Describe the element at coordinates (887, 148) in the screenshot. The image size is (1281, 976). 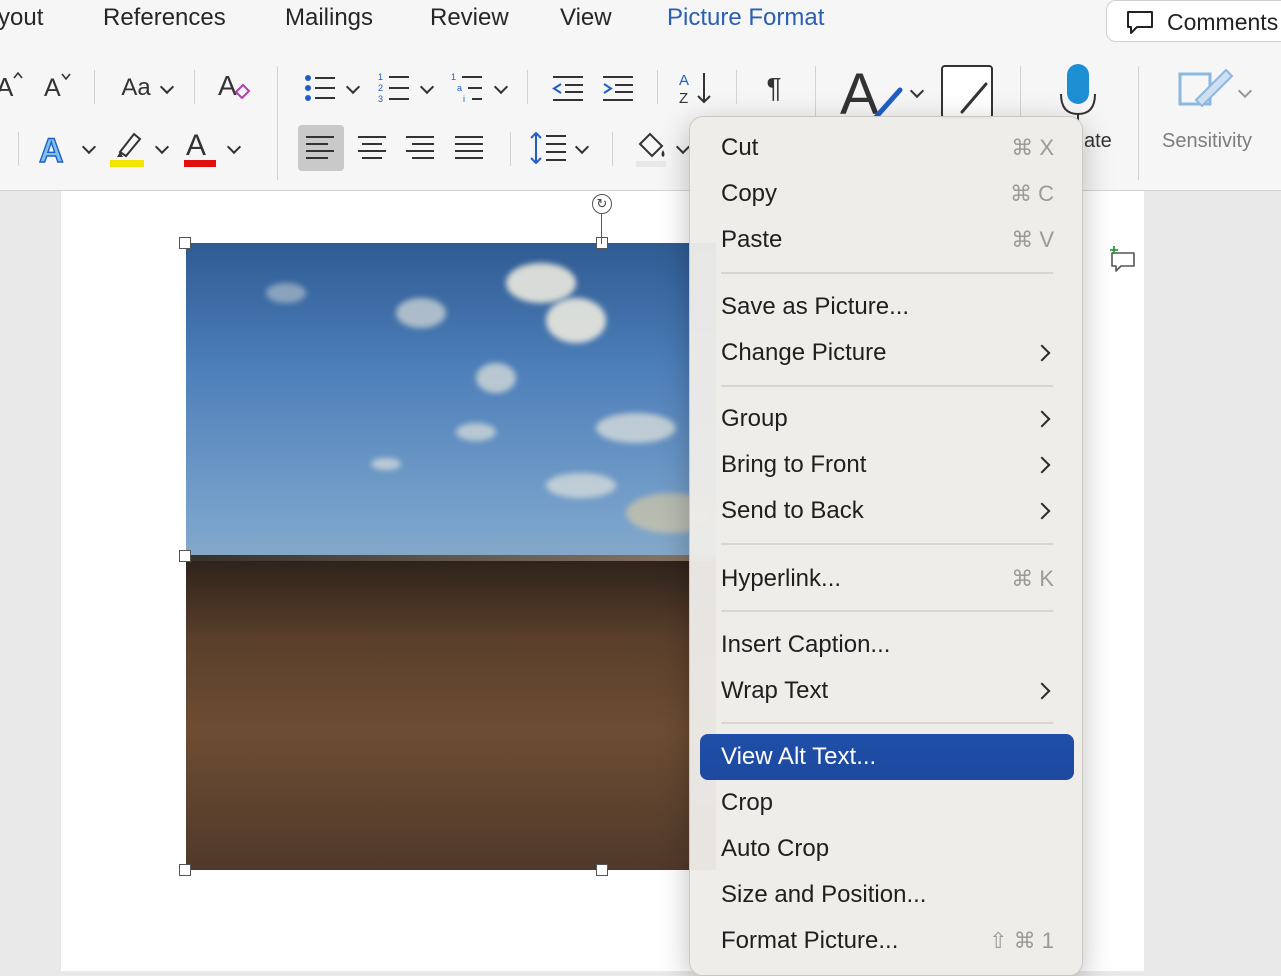
I see `menu-item-cut: Cut ⌘ X` at that location.